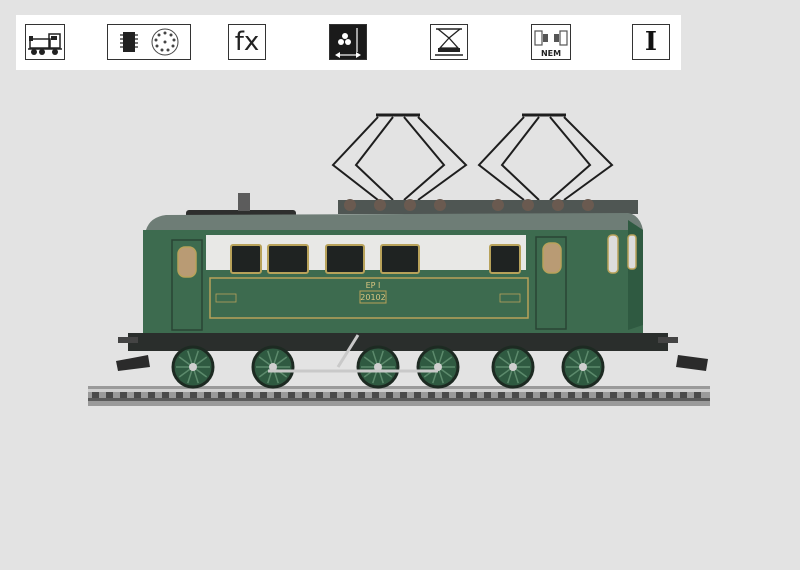 The image size is (800, 570). I want to click on feature-icon-bar: fx NEM I, so click(348, 42).